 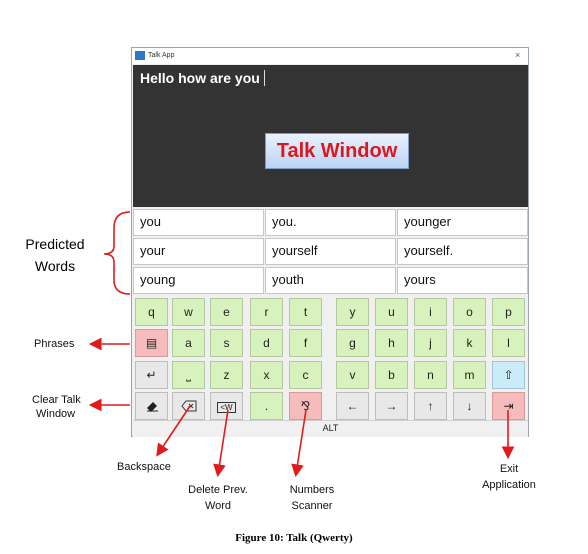 I want to click on clear-talk-window-label-2: Window, so click(x=56, y=414).